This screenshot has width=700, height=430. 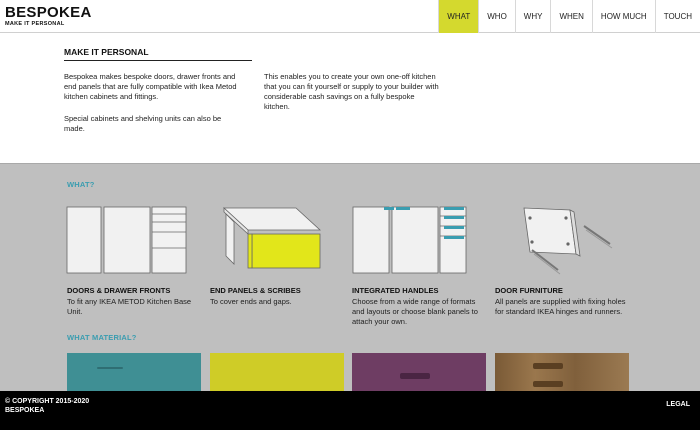 What do you see at coordinates (562, 372) in the screenshot?
I see `wood-swatch` at bounding box center [562, 372].